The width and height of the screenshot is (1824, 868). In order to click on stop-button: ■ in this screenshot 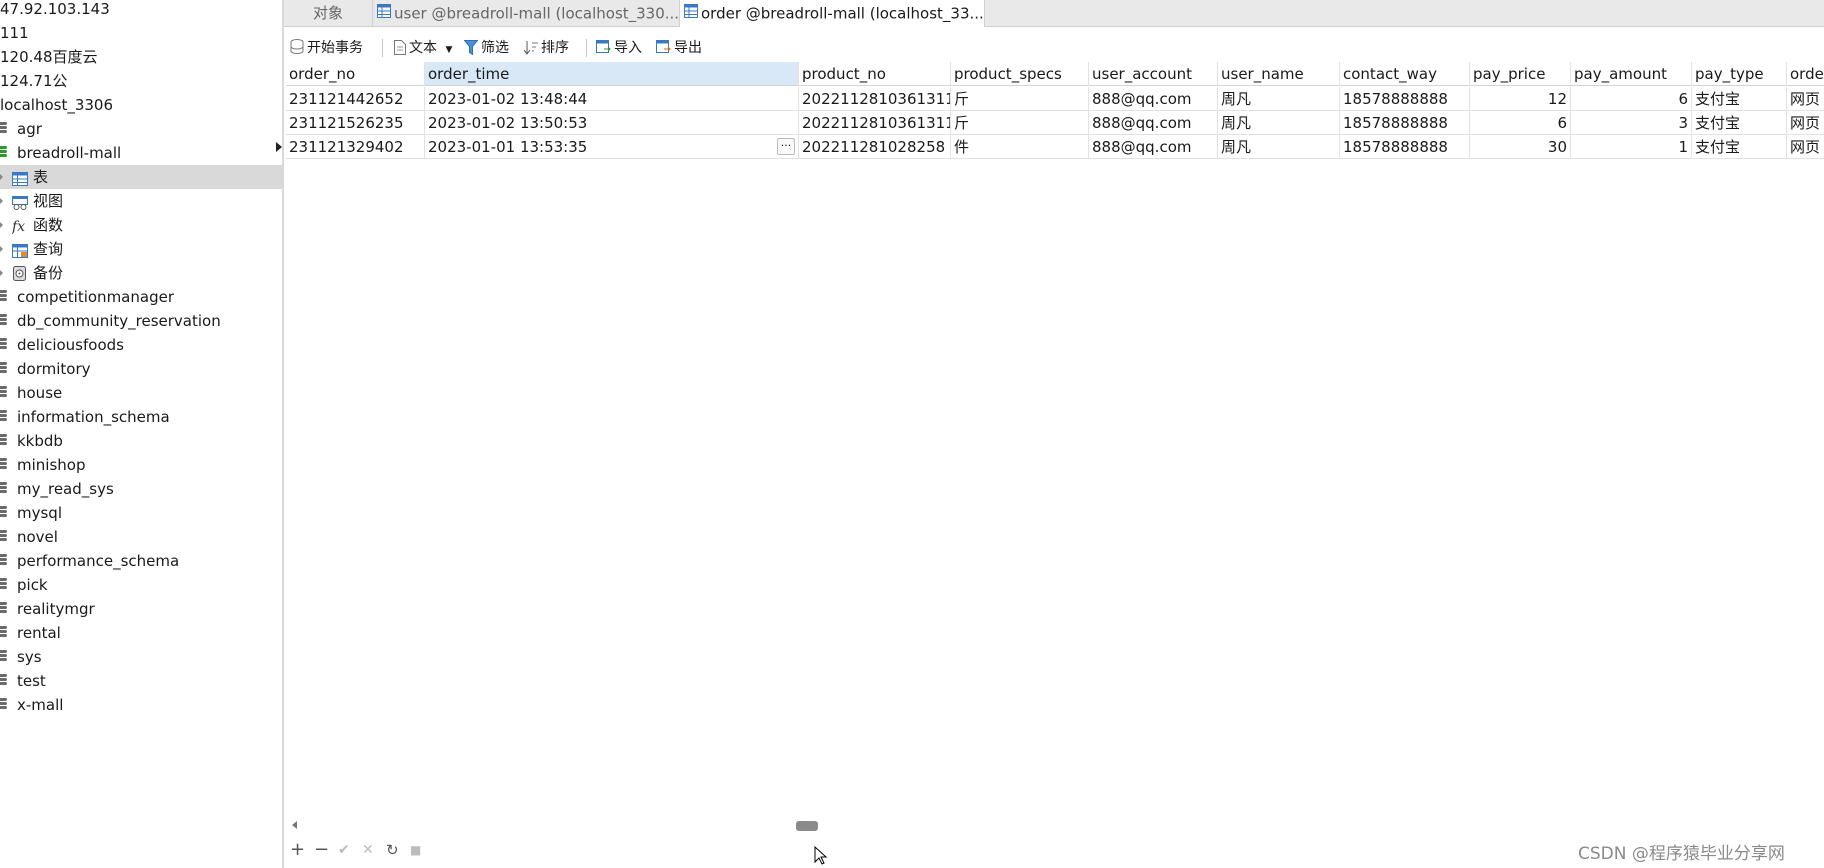, I will do `click(415, 850)`.